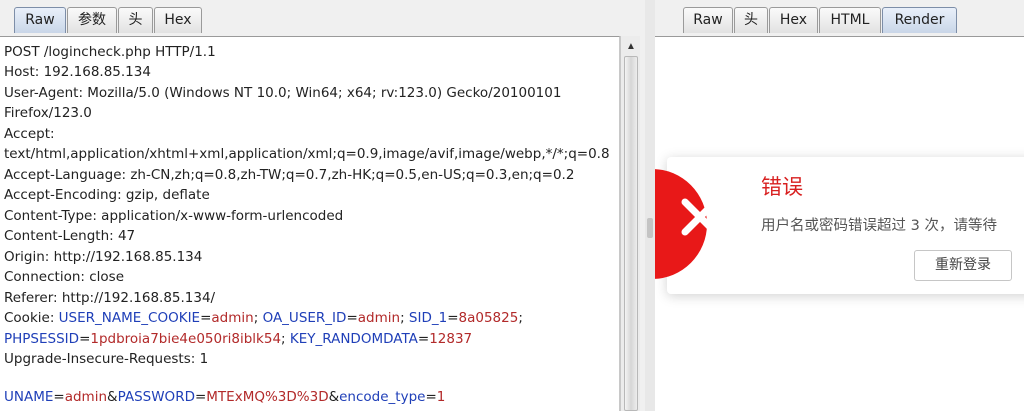  What do you see at coordinates (129, 318) in the screenshot?
I see `cookie-key: USER_NAME_COOKIE` at bounding box center [129, 318].